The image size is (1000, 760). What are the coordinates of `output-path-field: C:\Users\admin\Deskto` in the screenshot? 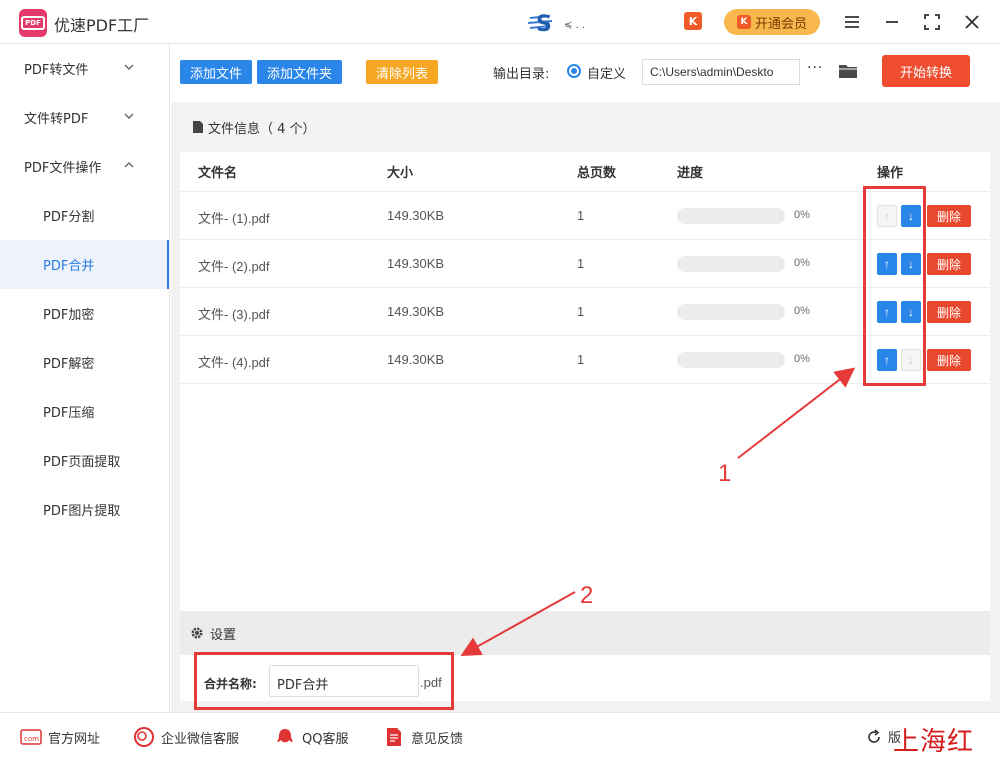 It's located at (721, 72).